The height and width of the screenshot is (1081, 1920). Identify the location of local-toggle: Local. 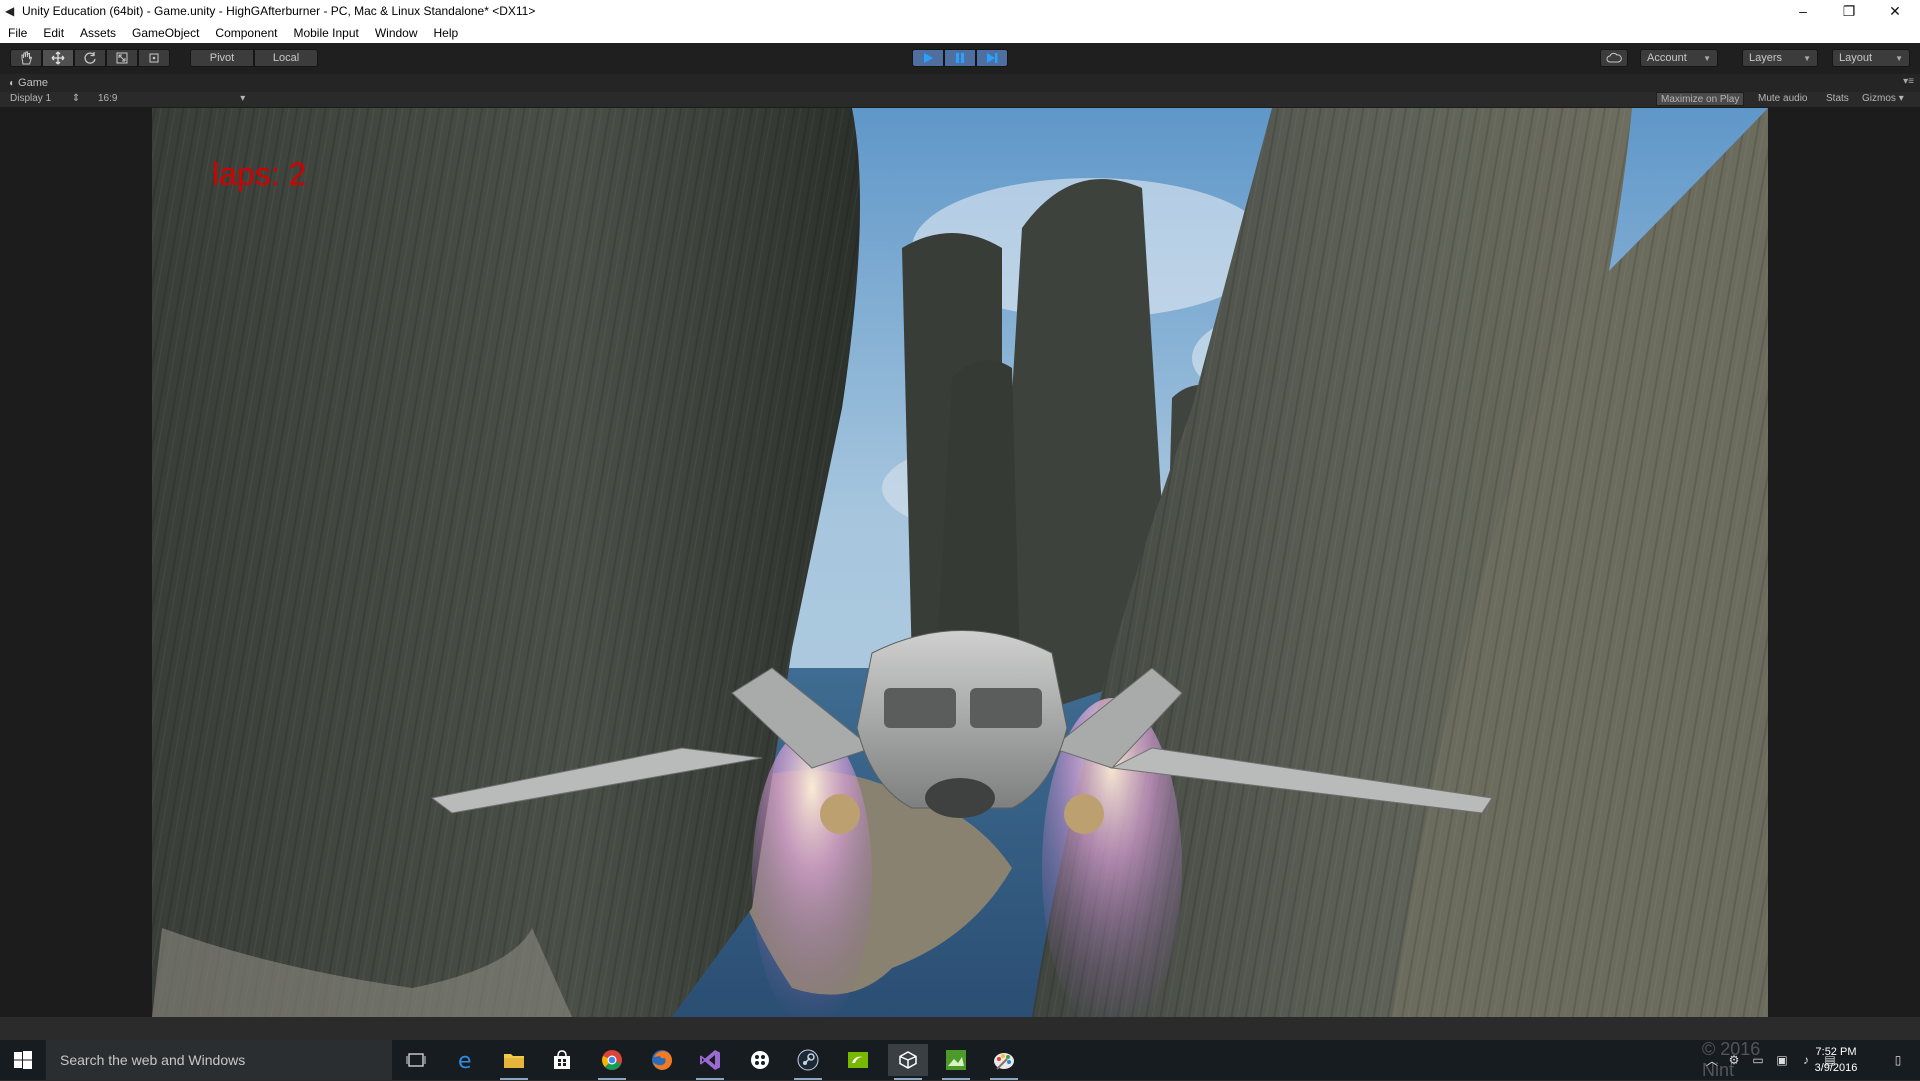
(286, 58).